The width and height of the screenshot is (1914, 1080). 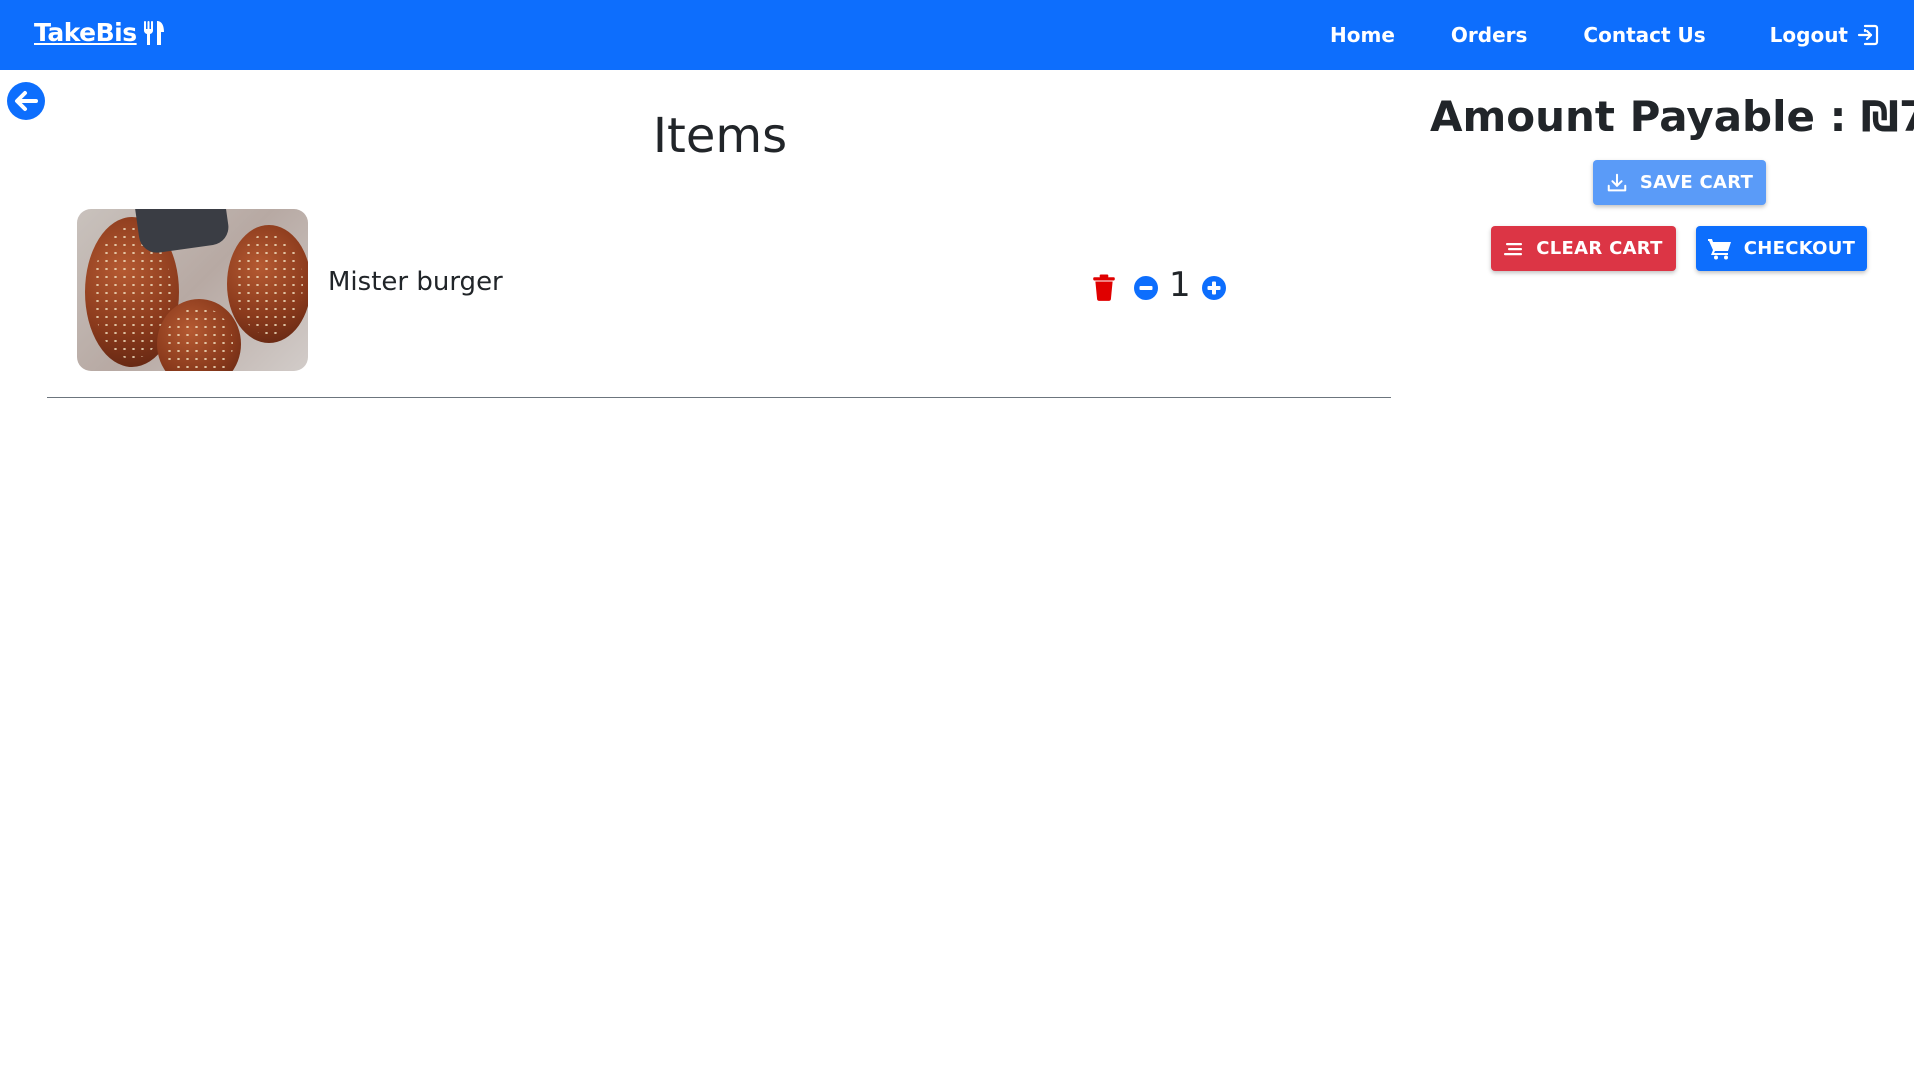 I want to click on cart-item: Mister burger 1, so click(x=727, y=290).